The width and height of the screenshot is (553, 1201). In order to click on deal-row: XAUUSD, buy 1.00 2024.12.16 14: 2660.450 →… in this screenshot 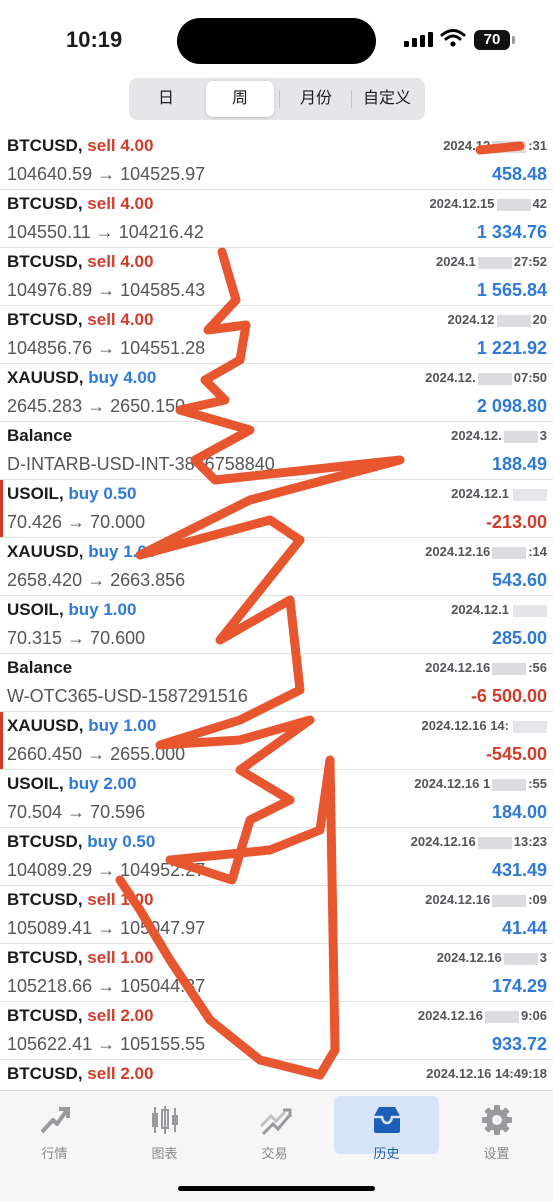, I will do `click(276, 741)`.